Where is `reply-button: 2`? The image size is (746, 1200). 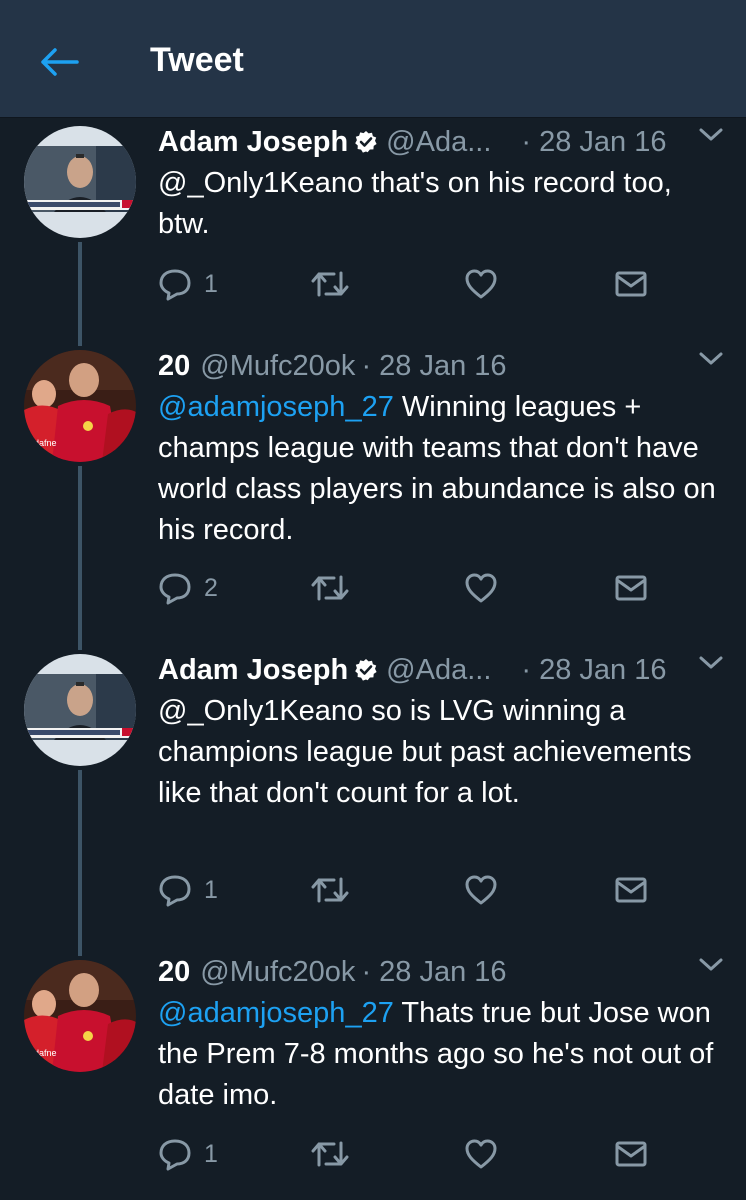
reply-button: 2 is located at coordinates (188, 588).